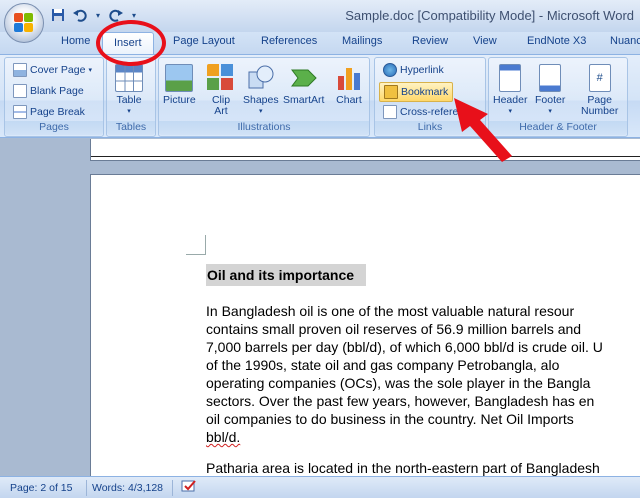 This screenshot has width=640, height=498. What do you see at coordinates (127, 488) in the screenshot?
I see `word-count: Words: 4/3,128` at bounding box center [127, 488].